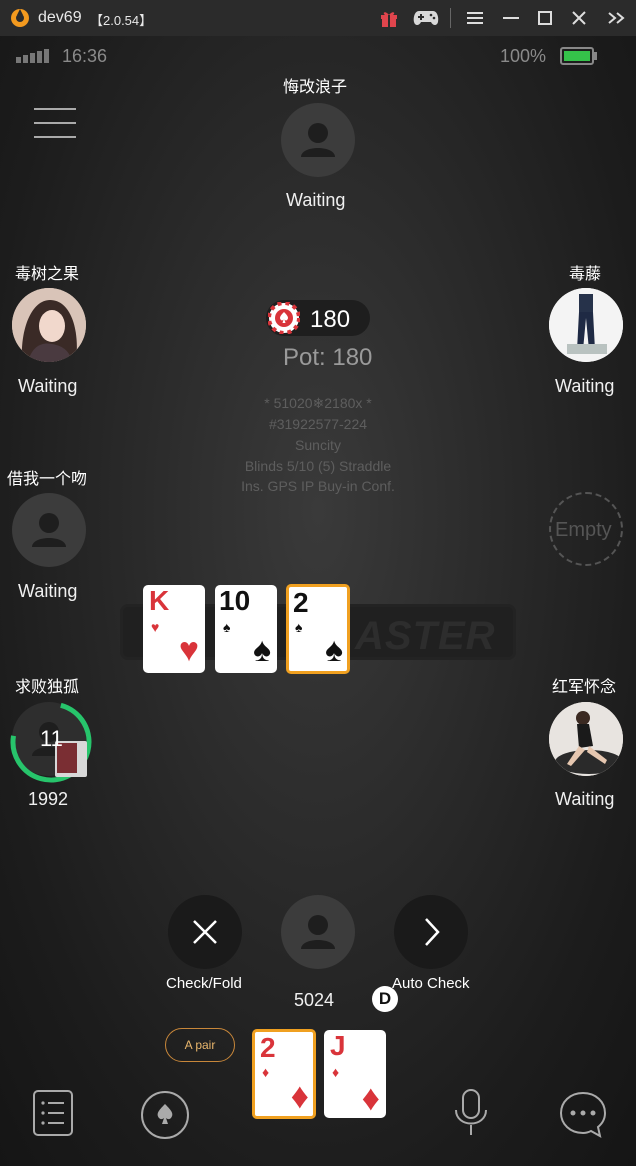  Describe the element at coordinates (585, 799) in the screenshot. I see `player-status-right-lower: Waiting` at that location.